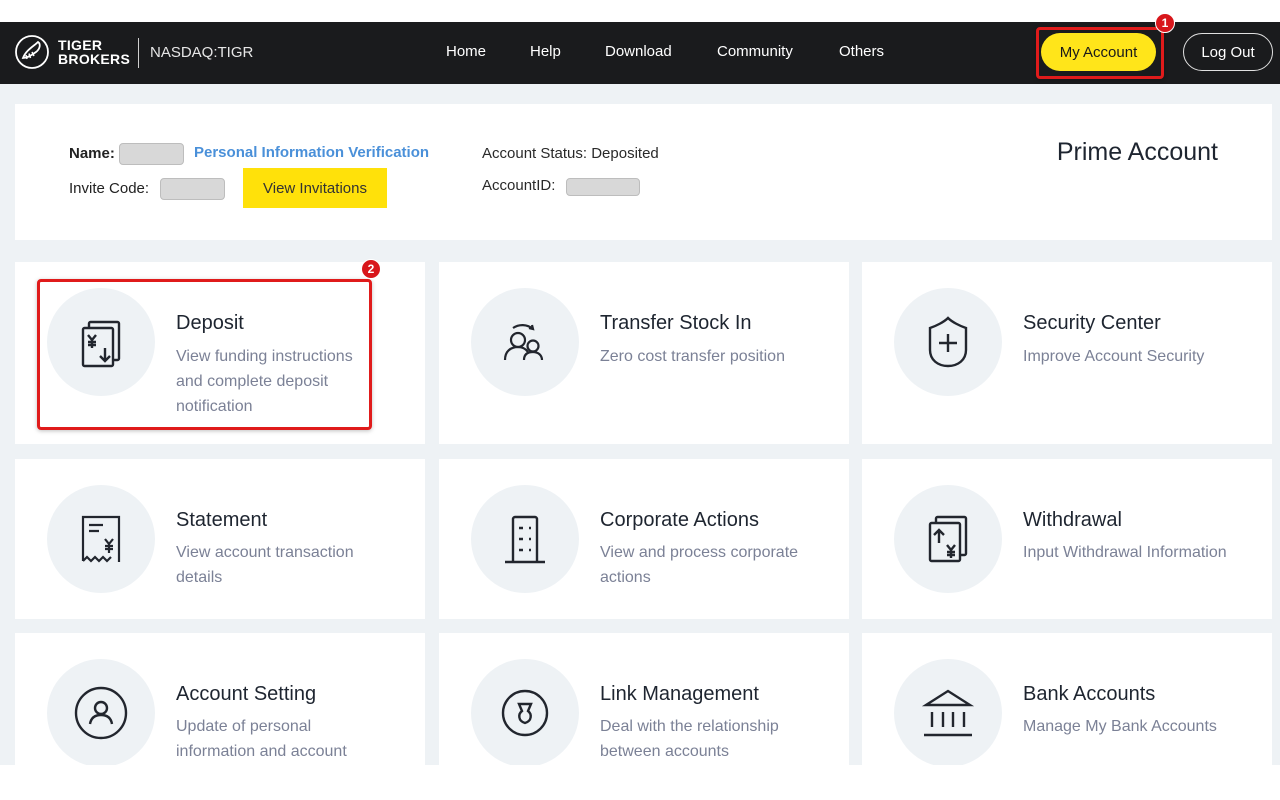 The image size is (1280, 800). What do you see at coordinates (151, 154) in the screenshot?
I see `name-value-masked` at bounding box center [151, 154].